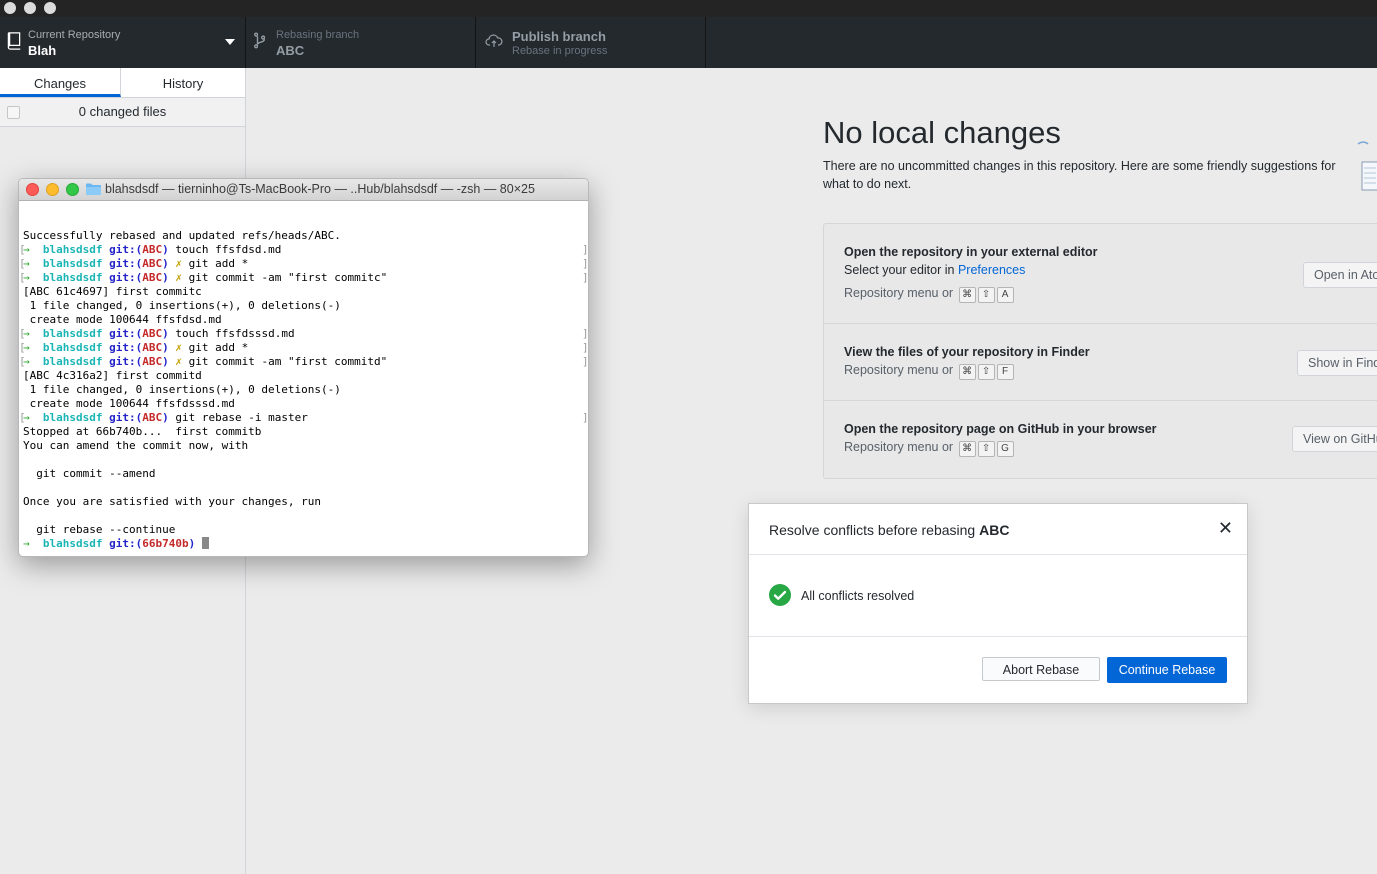 The width and height of the screenshot is (1377, 874). I want to click on terminal-cursor, so click(205, 543).